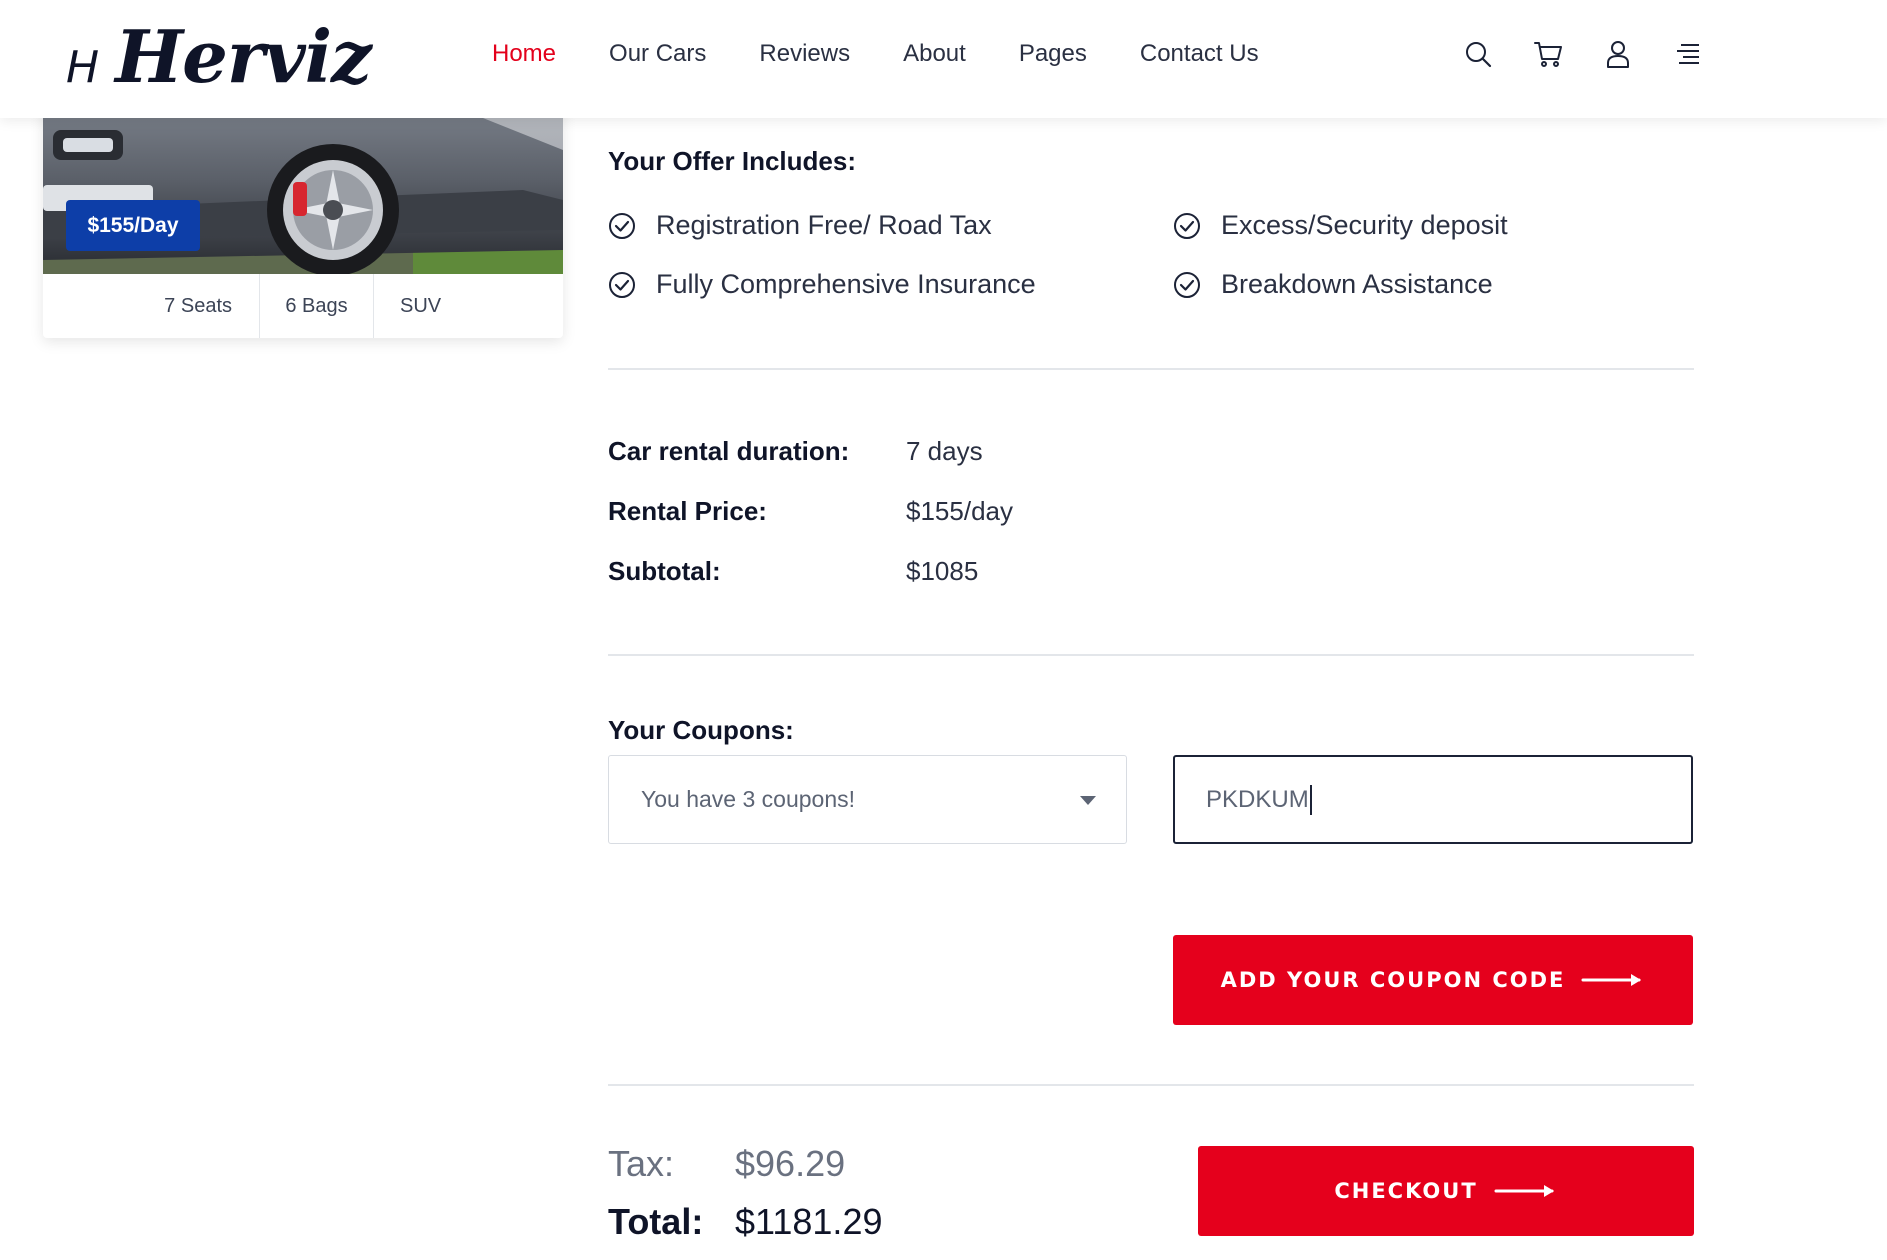 The width and height of the screenshot is (1887, 1260). I want to click on coupon-code-value: PKDKUM, so click(1257, 799).